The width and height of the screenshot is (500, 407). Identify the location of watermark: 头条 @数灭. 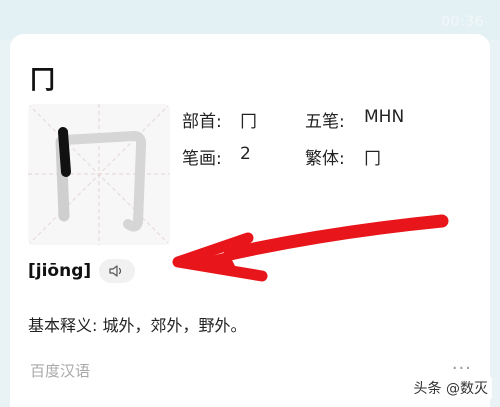
(450, 388).